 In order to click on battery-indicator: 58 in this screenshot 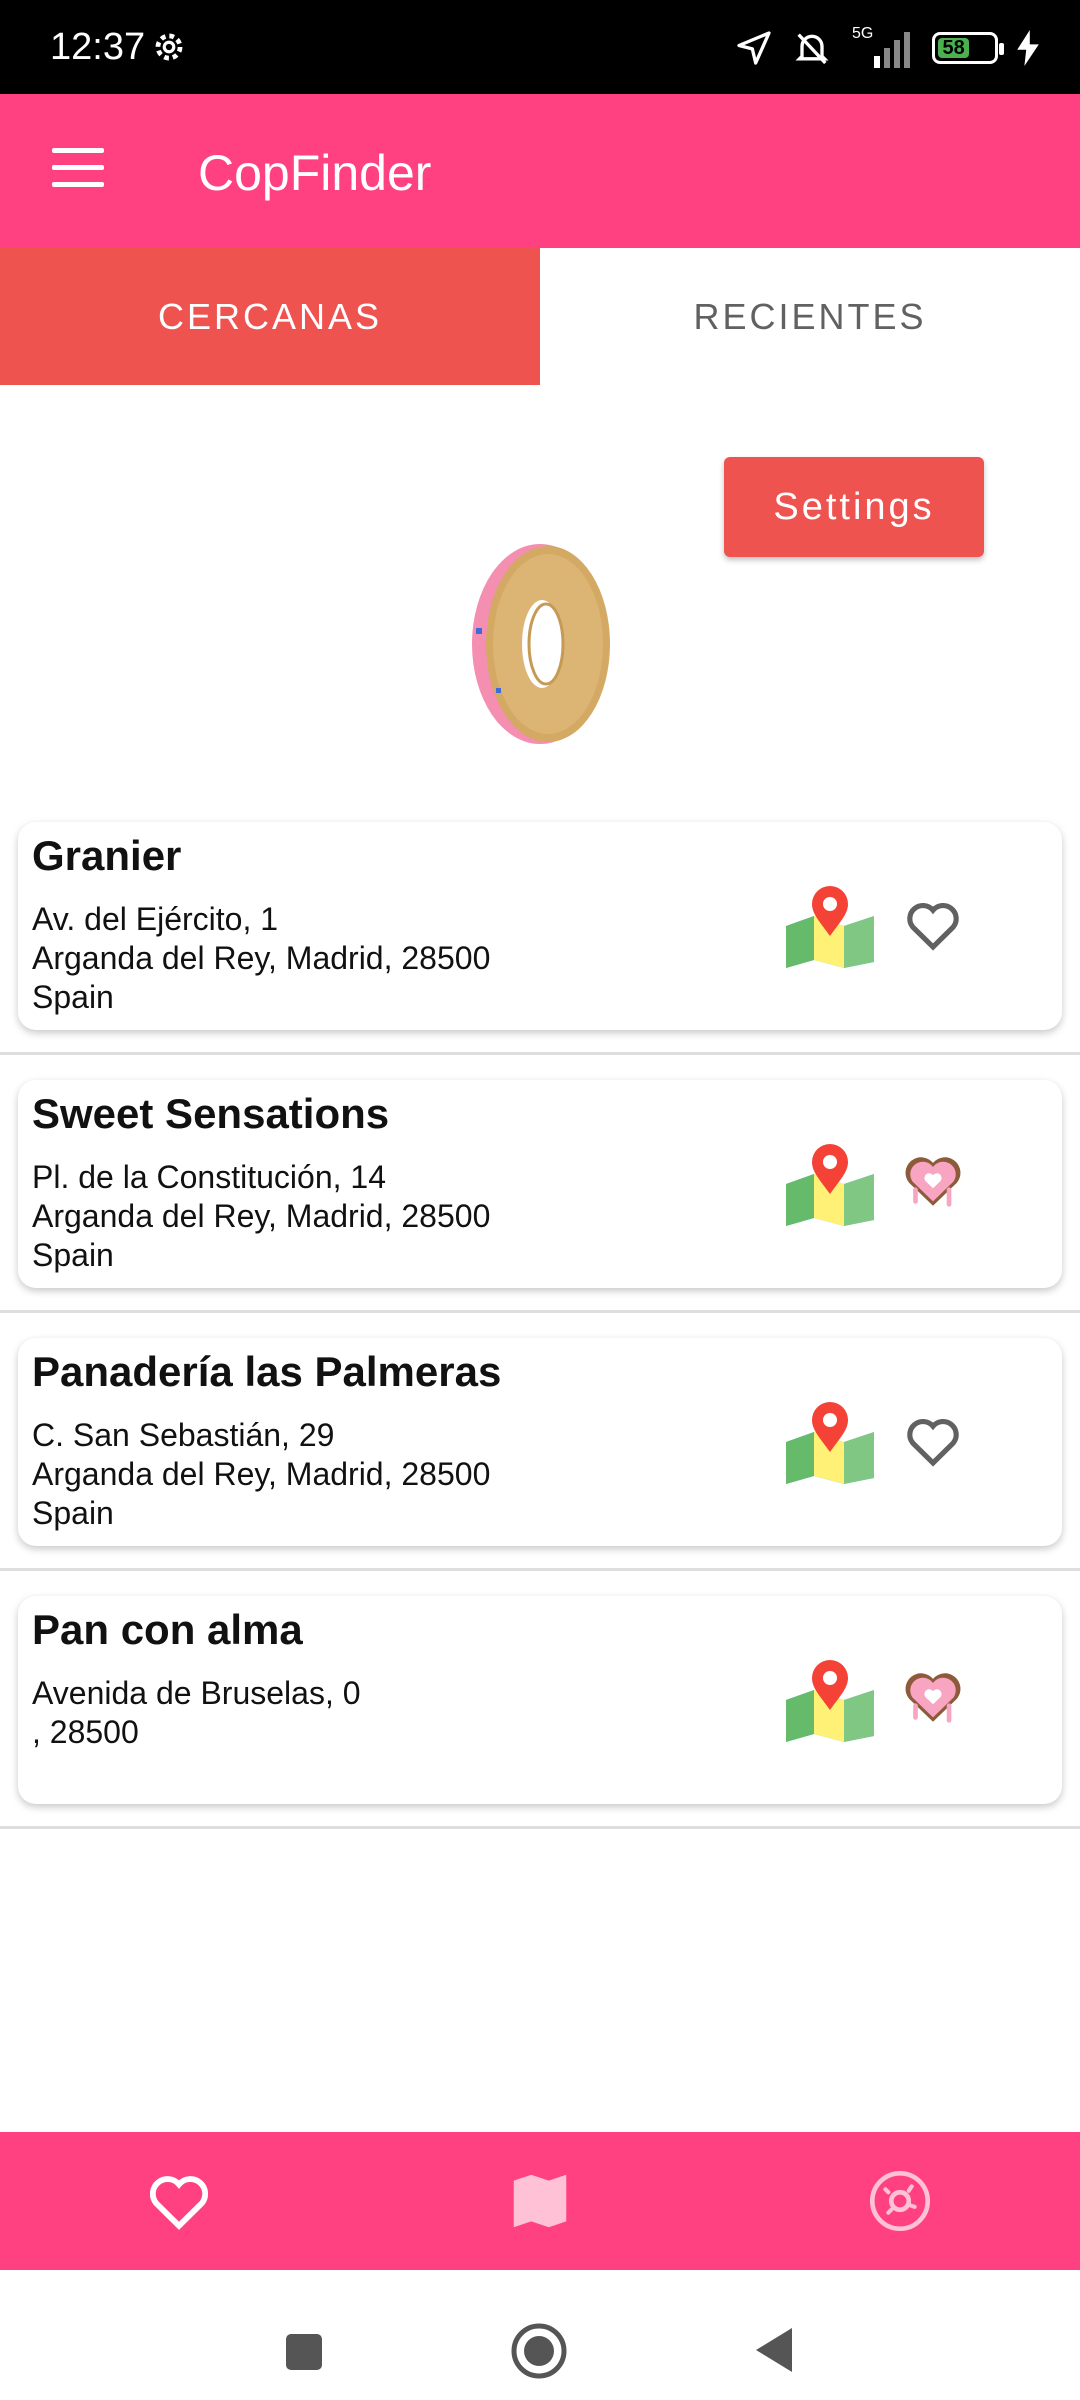, I will do `click(968, 48)`.